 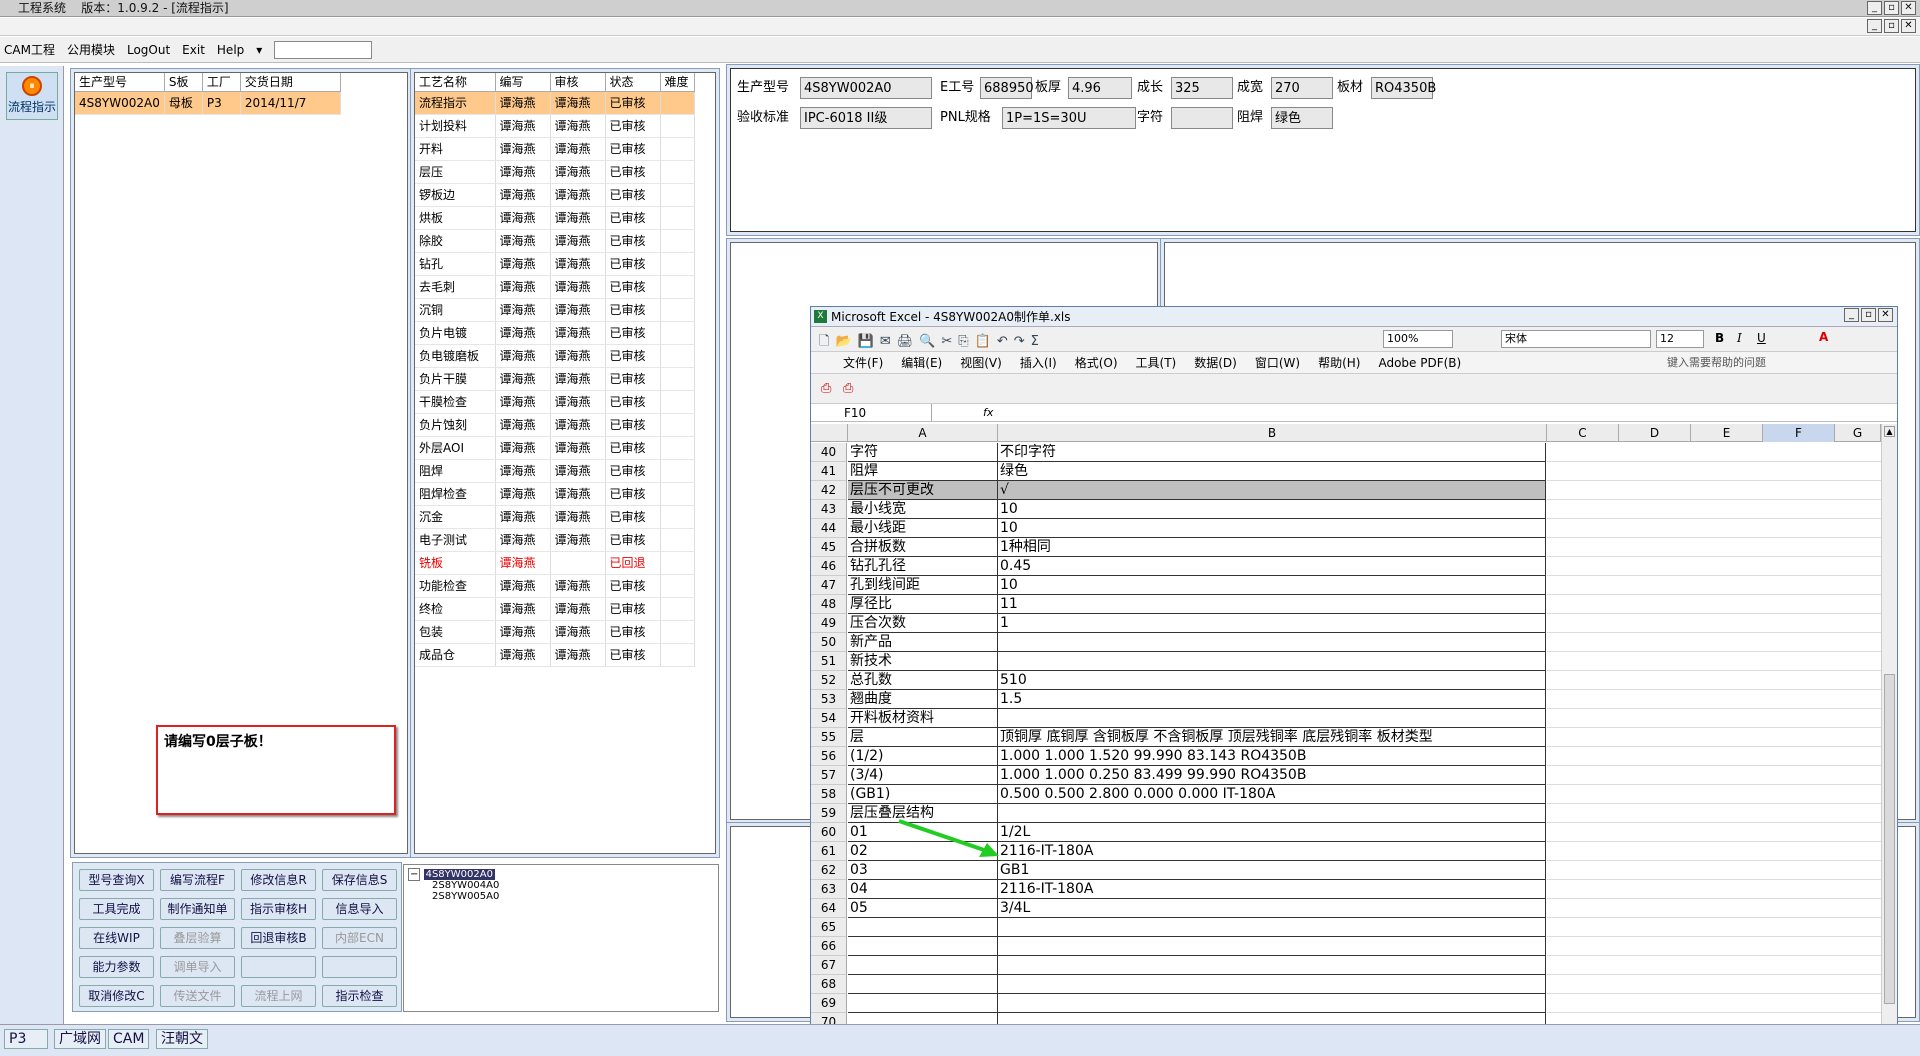 What do you see at coordinates (555, 195) in the screenshot?
I see `table-row: 锣板边 谭海燕 谭海燕 已审核` at bounding box center [555, 195].